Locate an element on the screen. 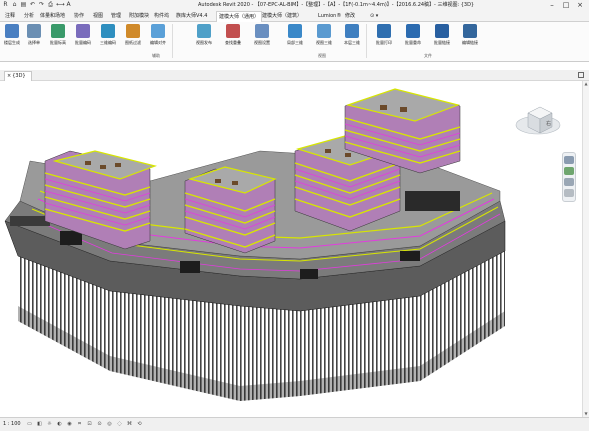  tab-massing: 体量和场地 is located at coordinates (52, 16).